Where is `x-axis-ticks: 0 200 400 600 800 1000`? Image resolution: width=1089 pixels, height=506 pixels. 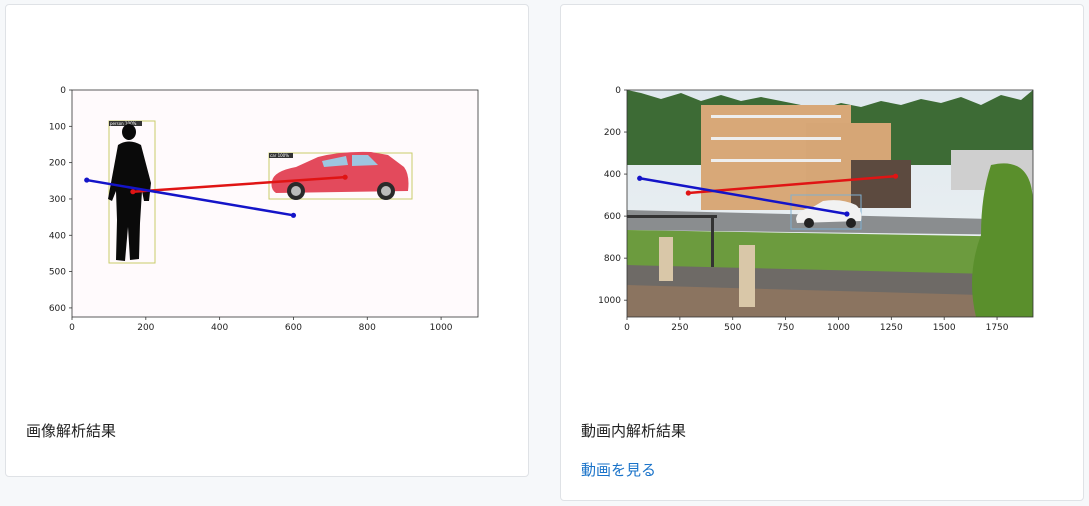
x-axis-ticks: 0 200 400 600 800 1000 is located at coordinates (261, 325).